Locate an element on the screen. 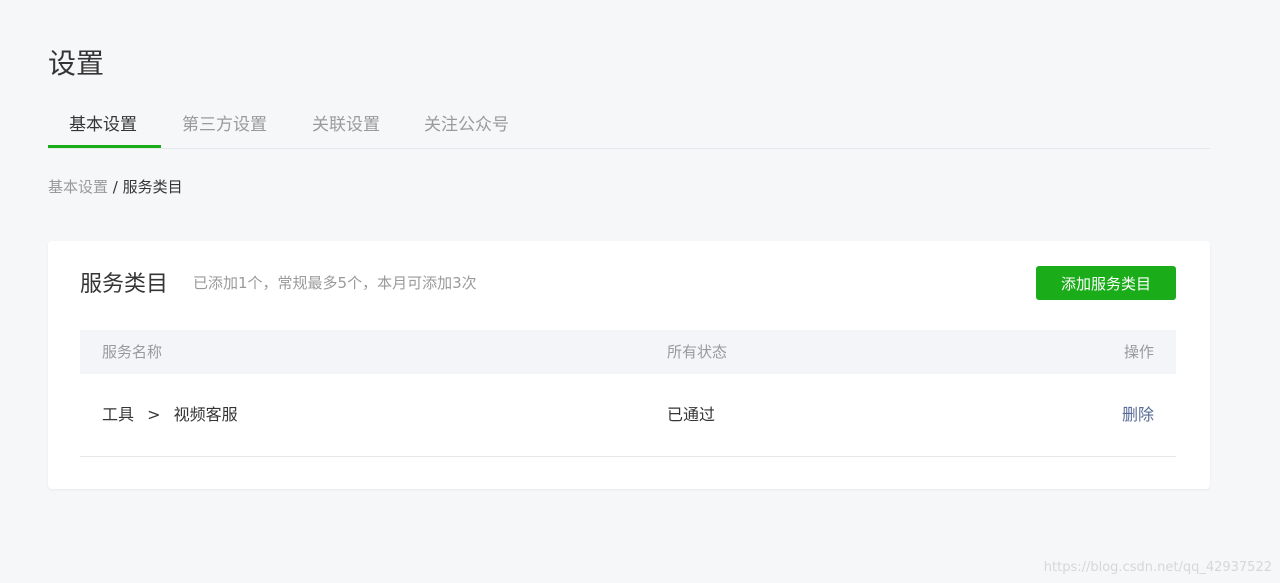  header-status-filter: 所有状态 is located at coordinates (697, 352).